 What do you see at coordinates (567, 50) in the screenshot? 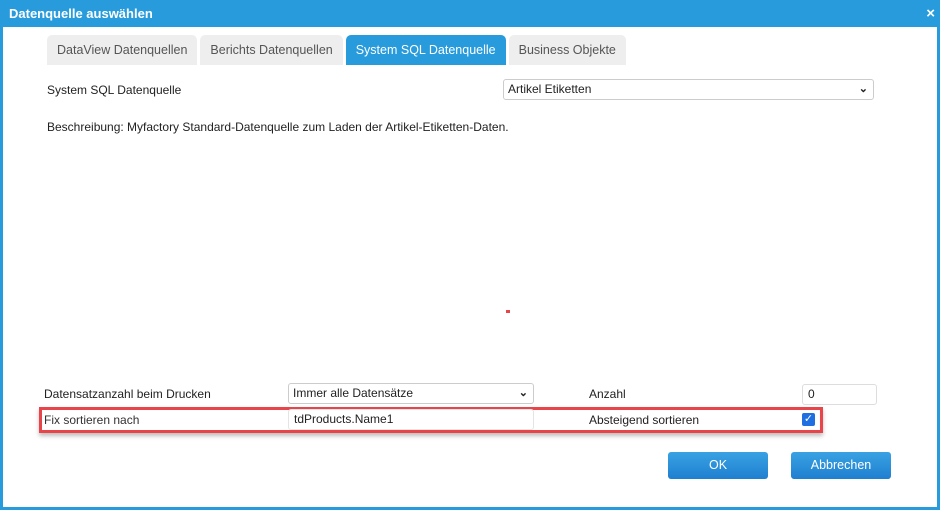
I see `tab-business-objekte: Business Objekte` at bounding box center [567, 50].